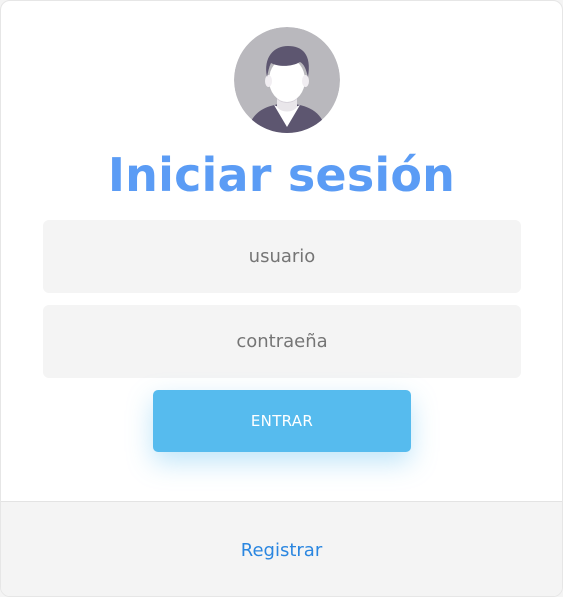 This screenshot has width=563, height=597. I want to click on login-button: ENTRAR, so click(282, 421).